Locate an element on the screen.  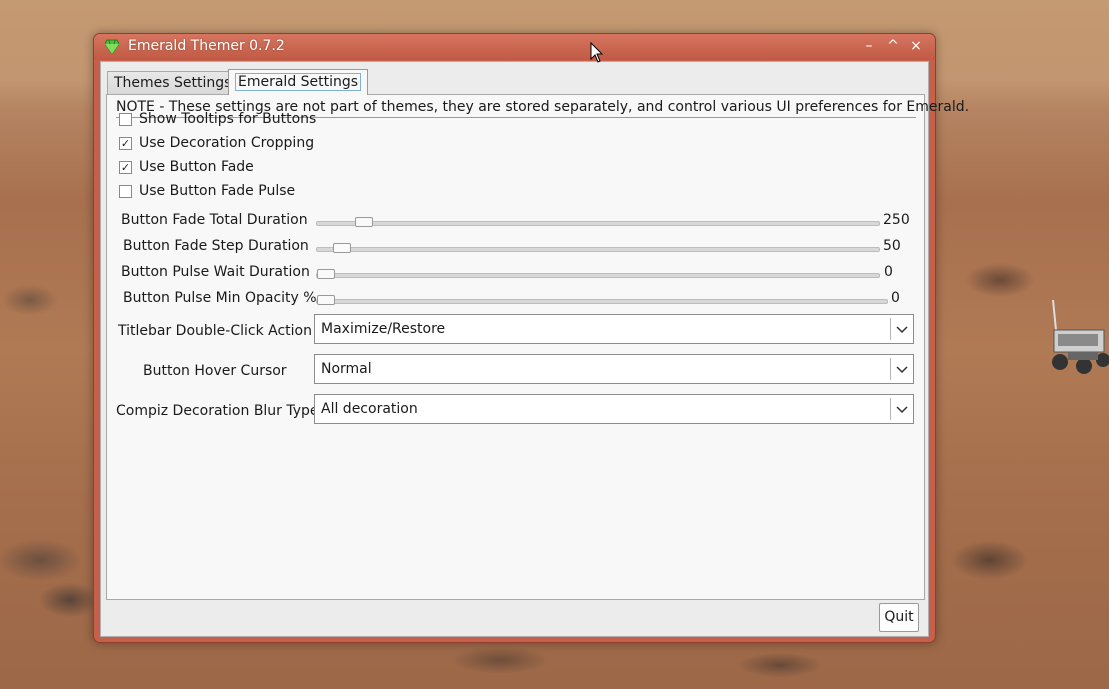
tooltips-checkbox is located at coordinates (125, 119).